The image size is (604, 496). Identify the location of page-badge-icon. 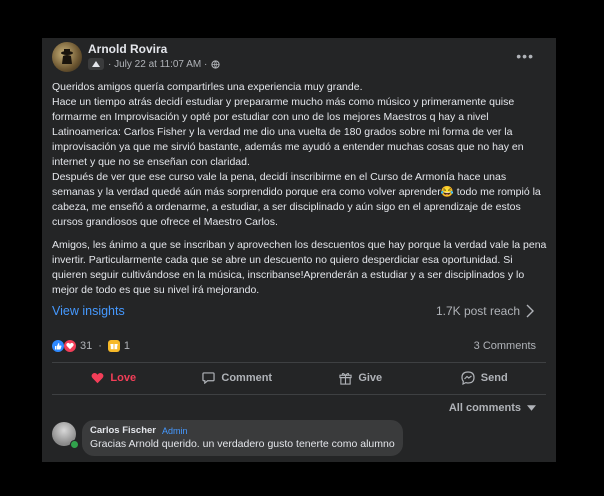
(96, 64).